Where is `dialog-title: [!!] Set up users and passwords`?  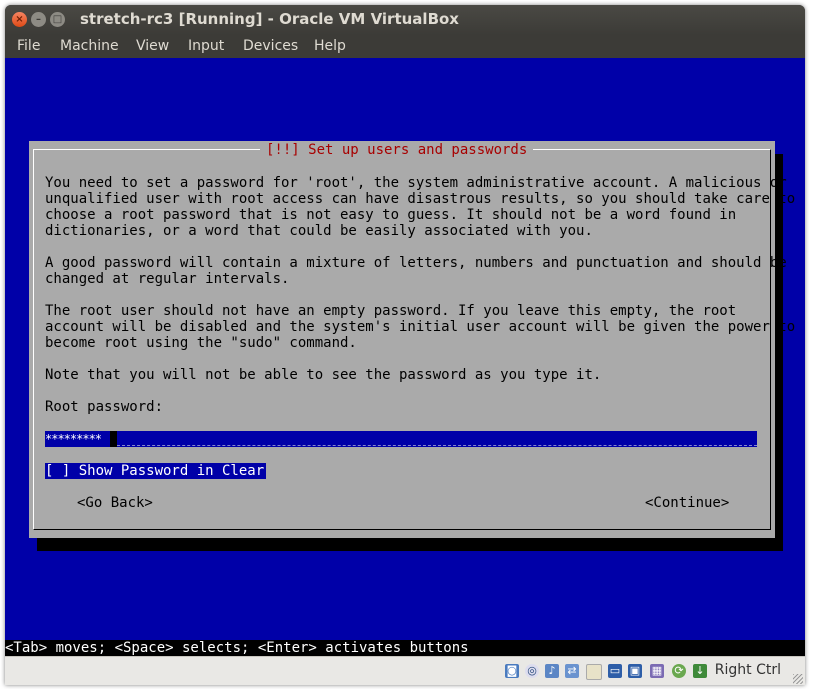
dialog-title: [!!] Set up users and passwords is located at coordinates (397, 150).